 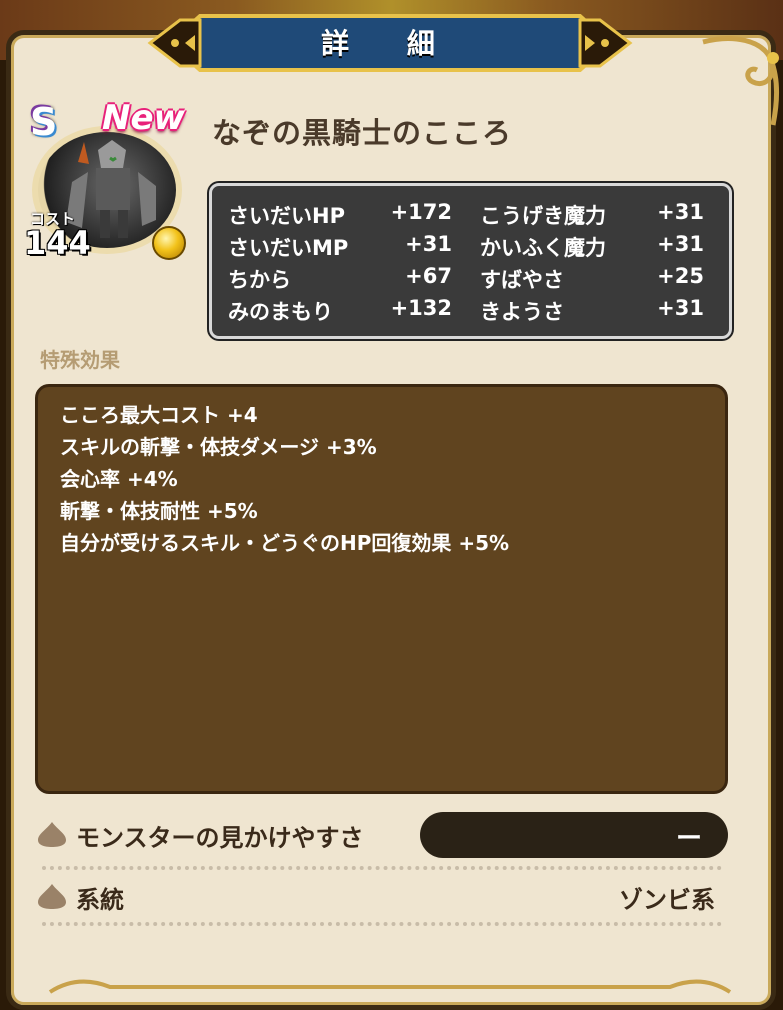 I want to click on rank-badge: S, so click(x=44, y=122).